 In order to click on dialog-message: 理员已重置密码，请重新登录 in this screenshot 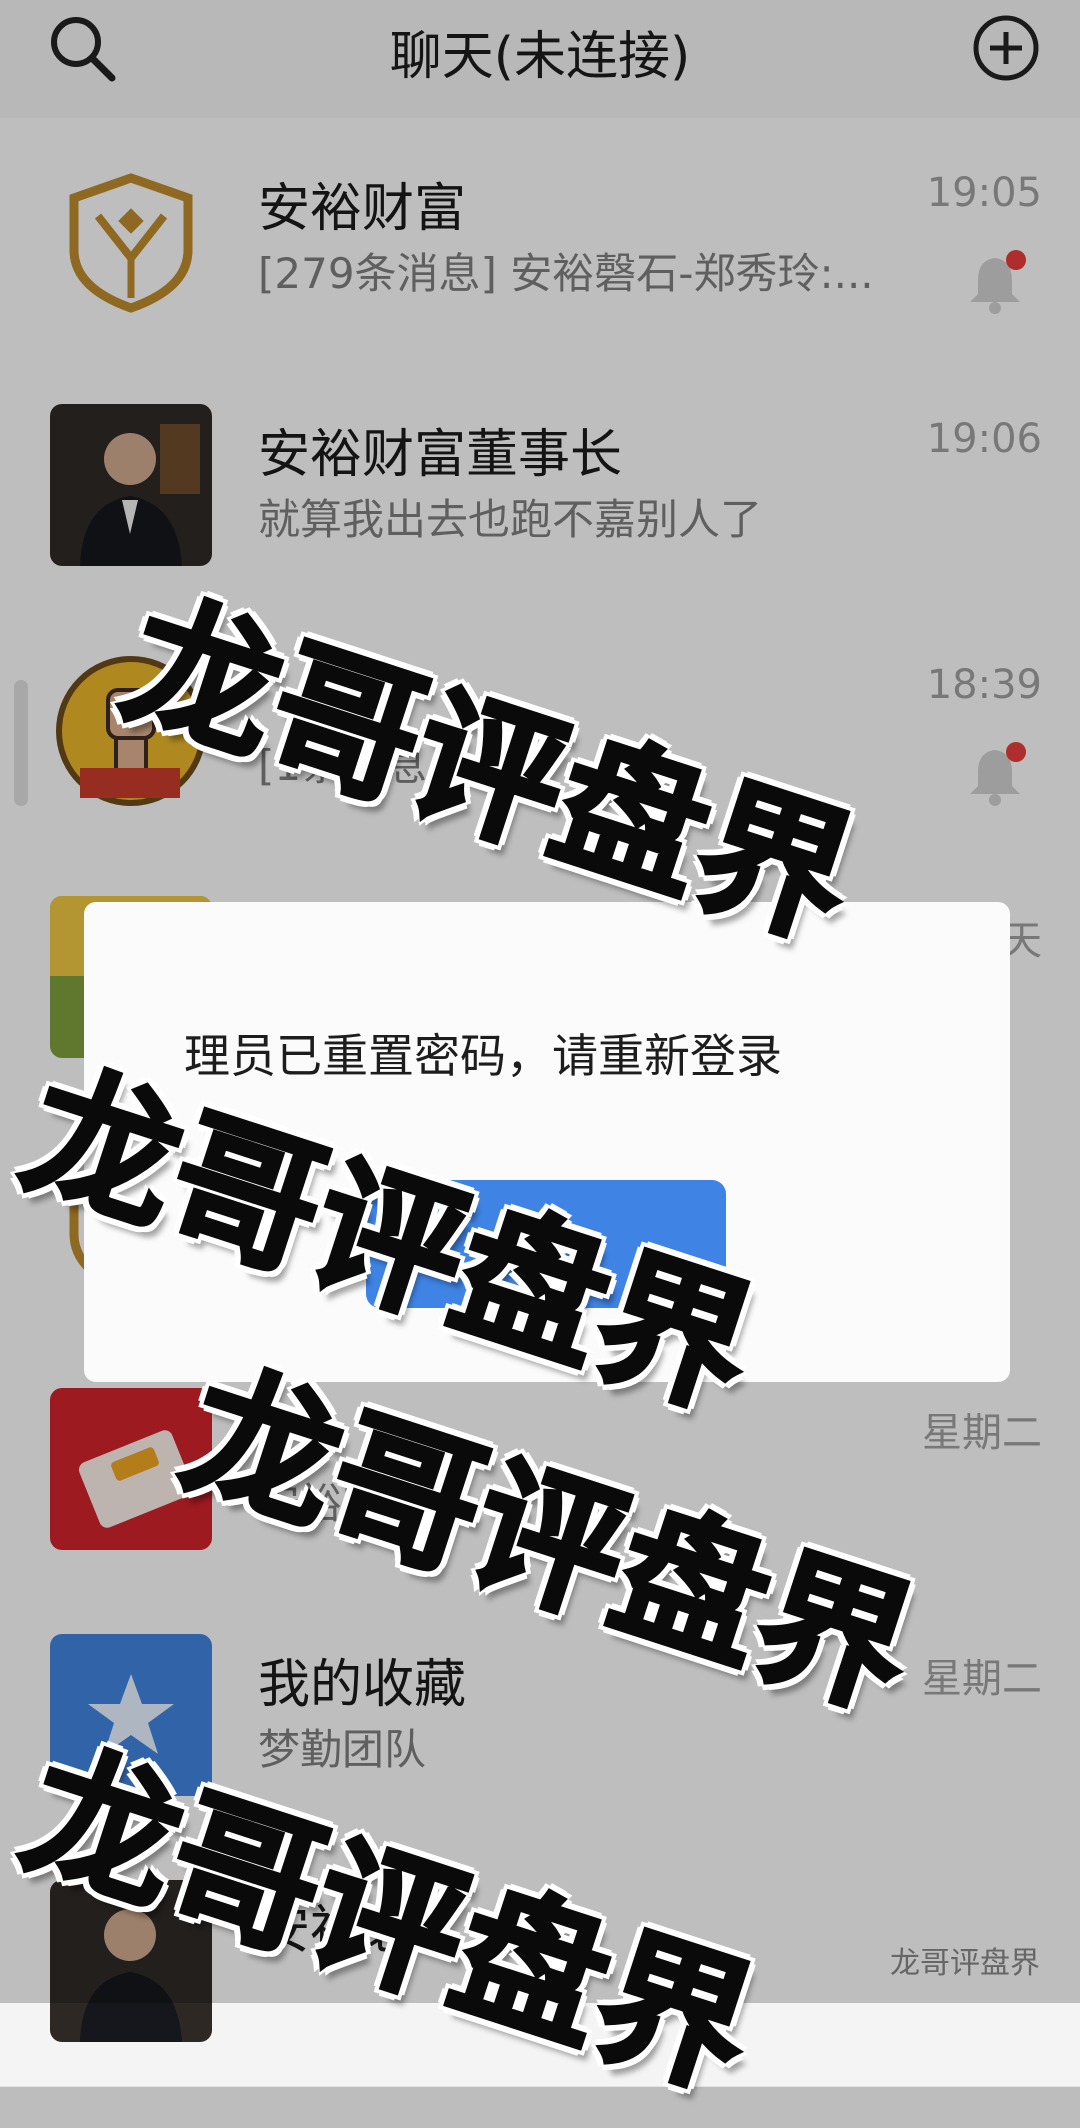, I will do `click(483, 1056)`.